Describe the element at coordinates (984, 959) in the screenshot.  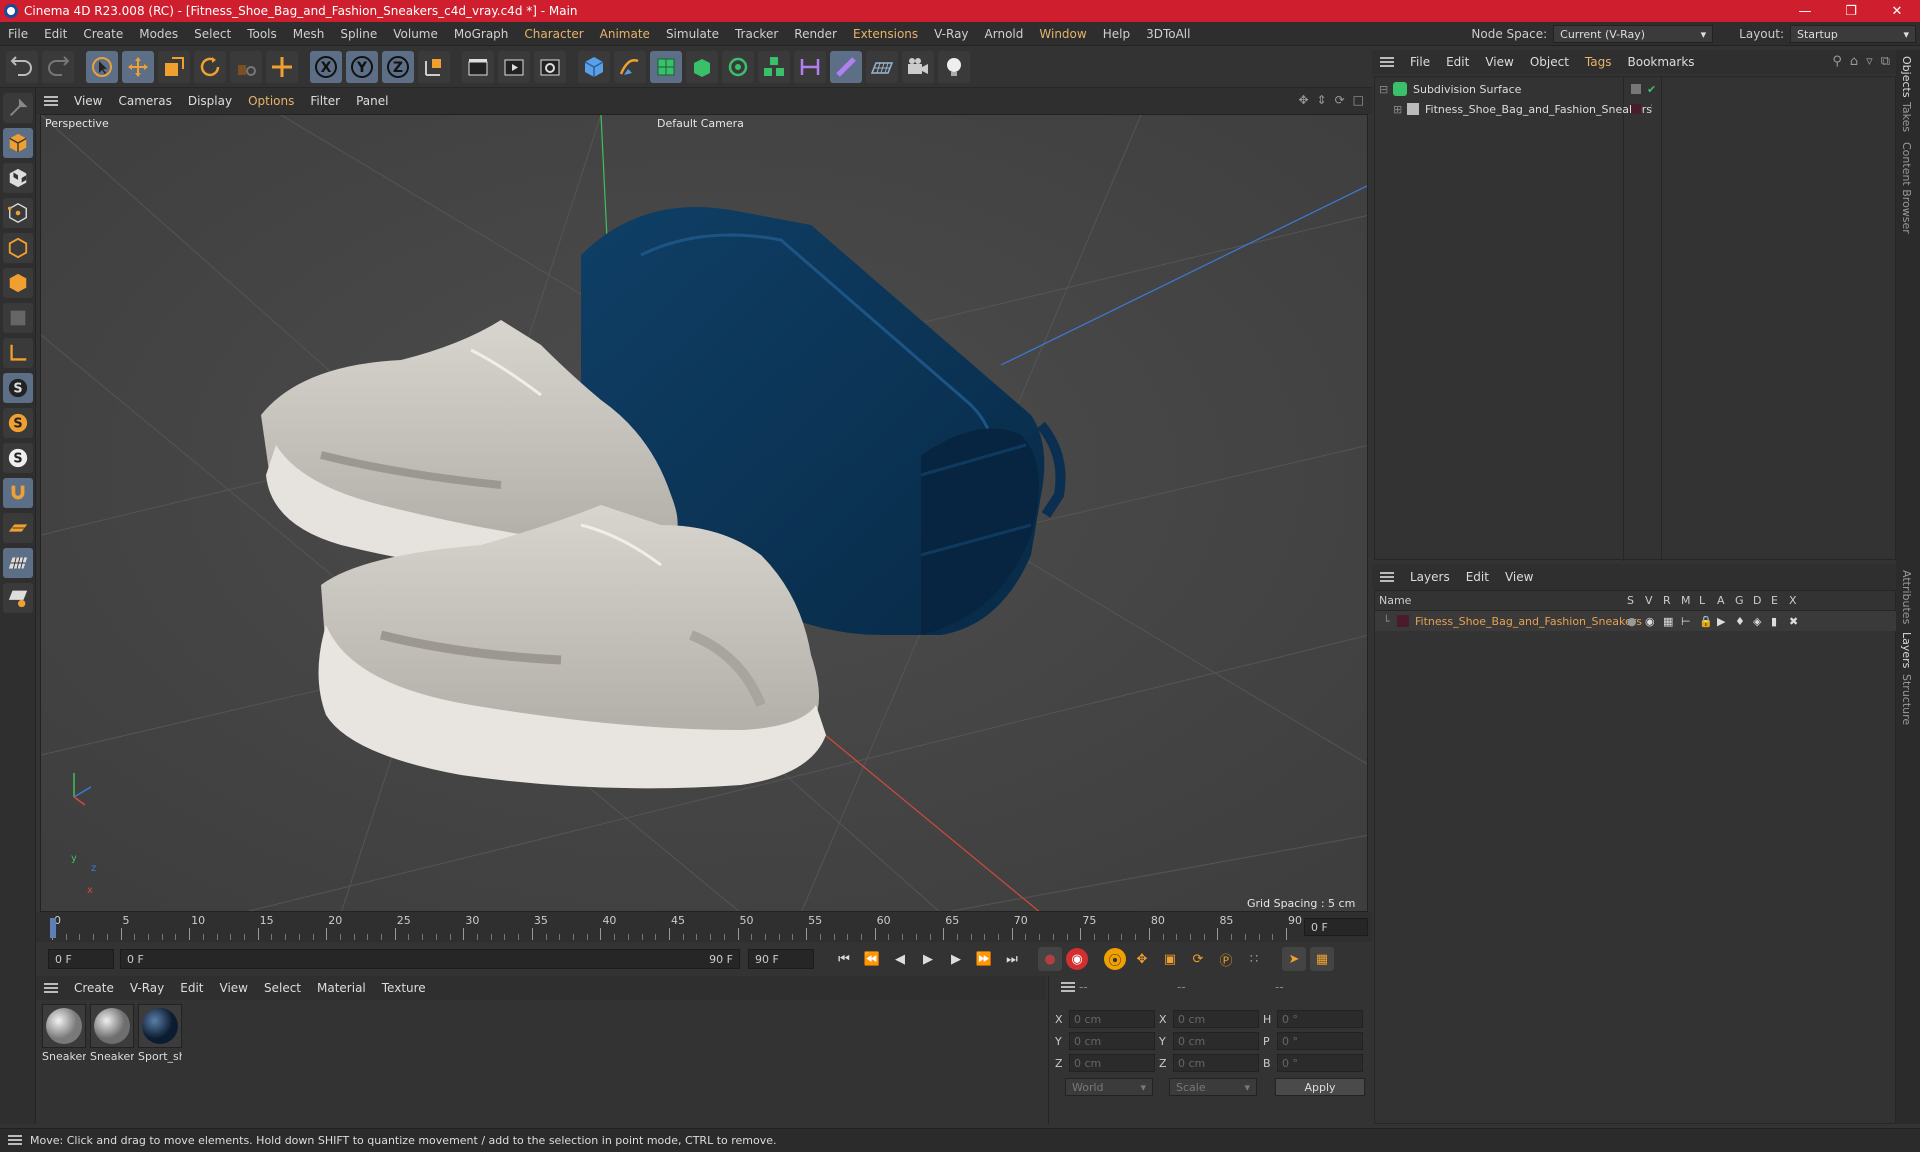
I see `next-key-button: ⏩` at that location.